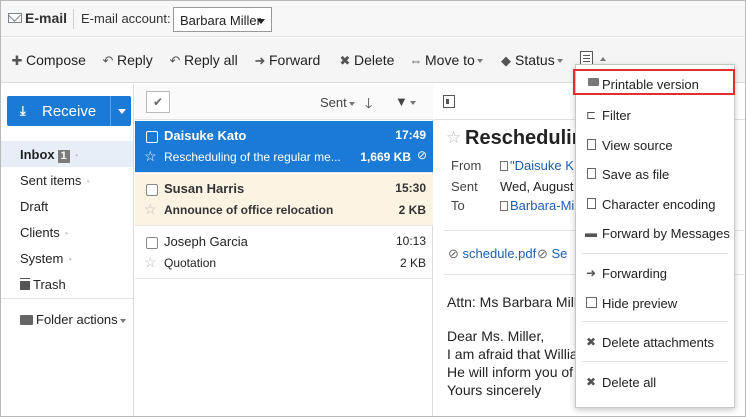 This screenshot has width=746, height=417. I want to click on to-label: To, so click(458, 205).